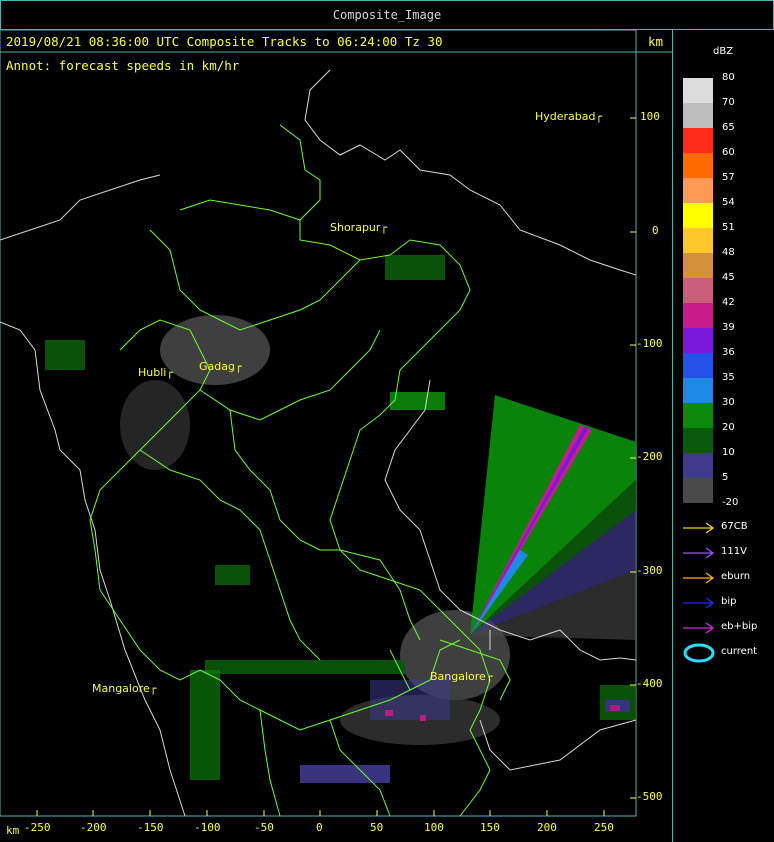  What do you see at coordinates (220, 366) in the screenshot?
I see `city-label-gadag: Gadag┌` at bounding box center [220, 366].